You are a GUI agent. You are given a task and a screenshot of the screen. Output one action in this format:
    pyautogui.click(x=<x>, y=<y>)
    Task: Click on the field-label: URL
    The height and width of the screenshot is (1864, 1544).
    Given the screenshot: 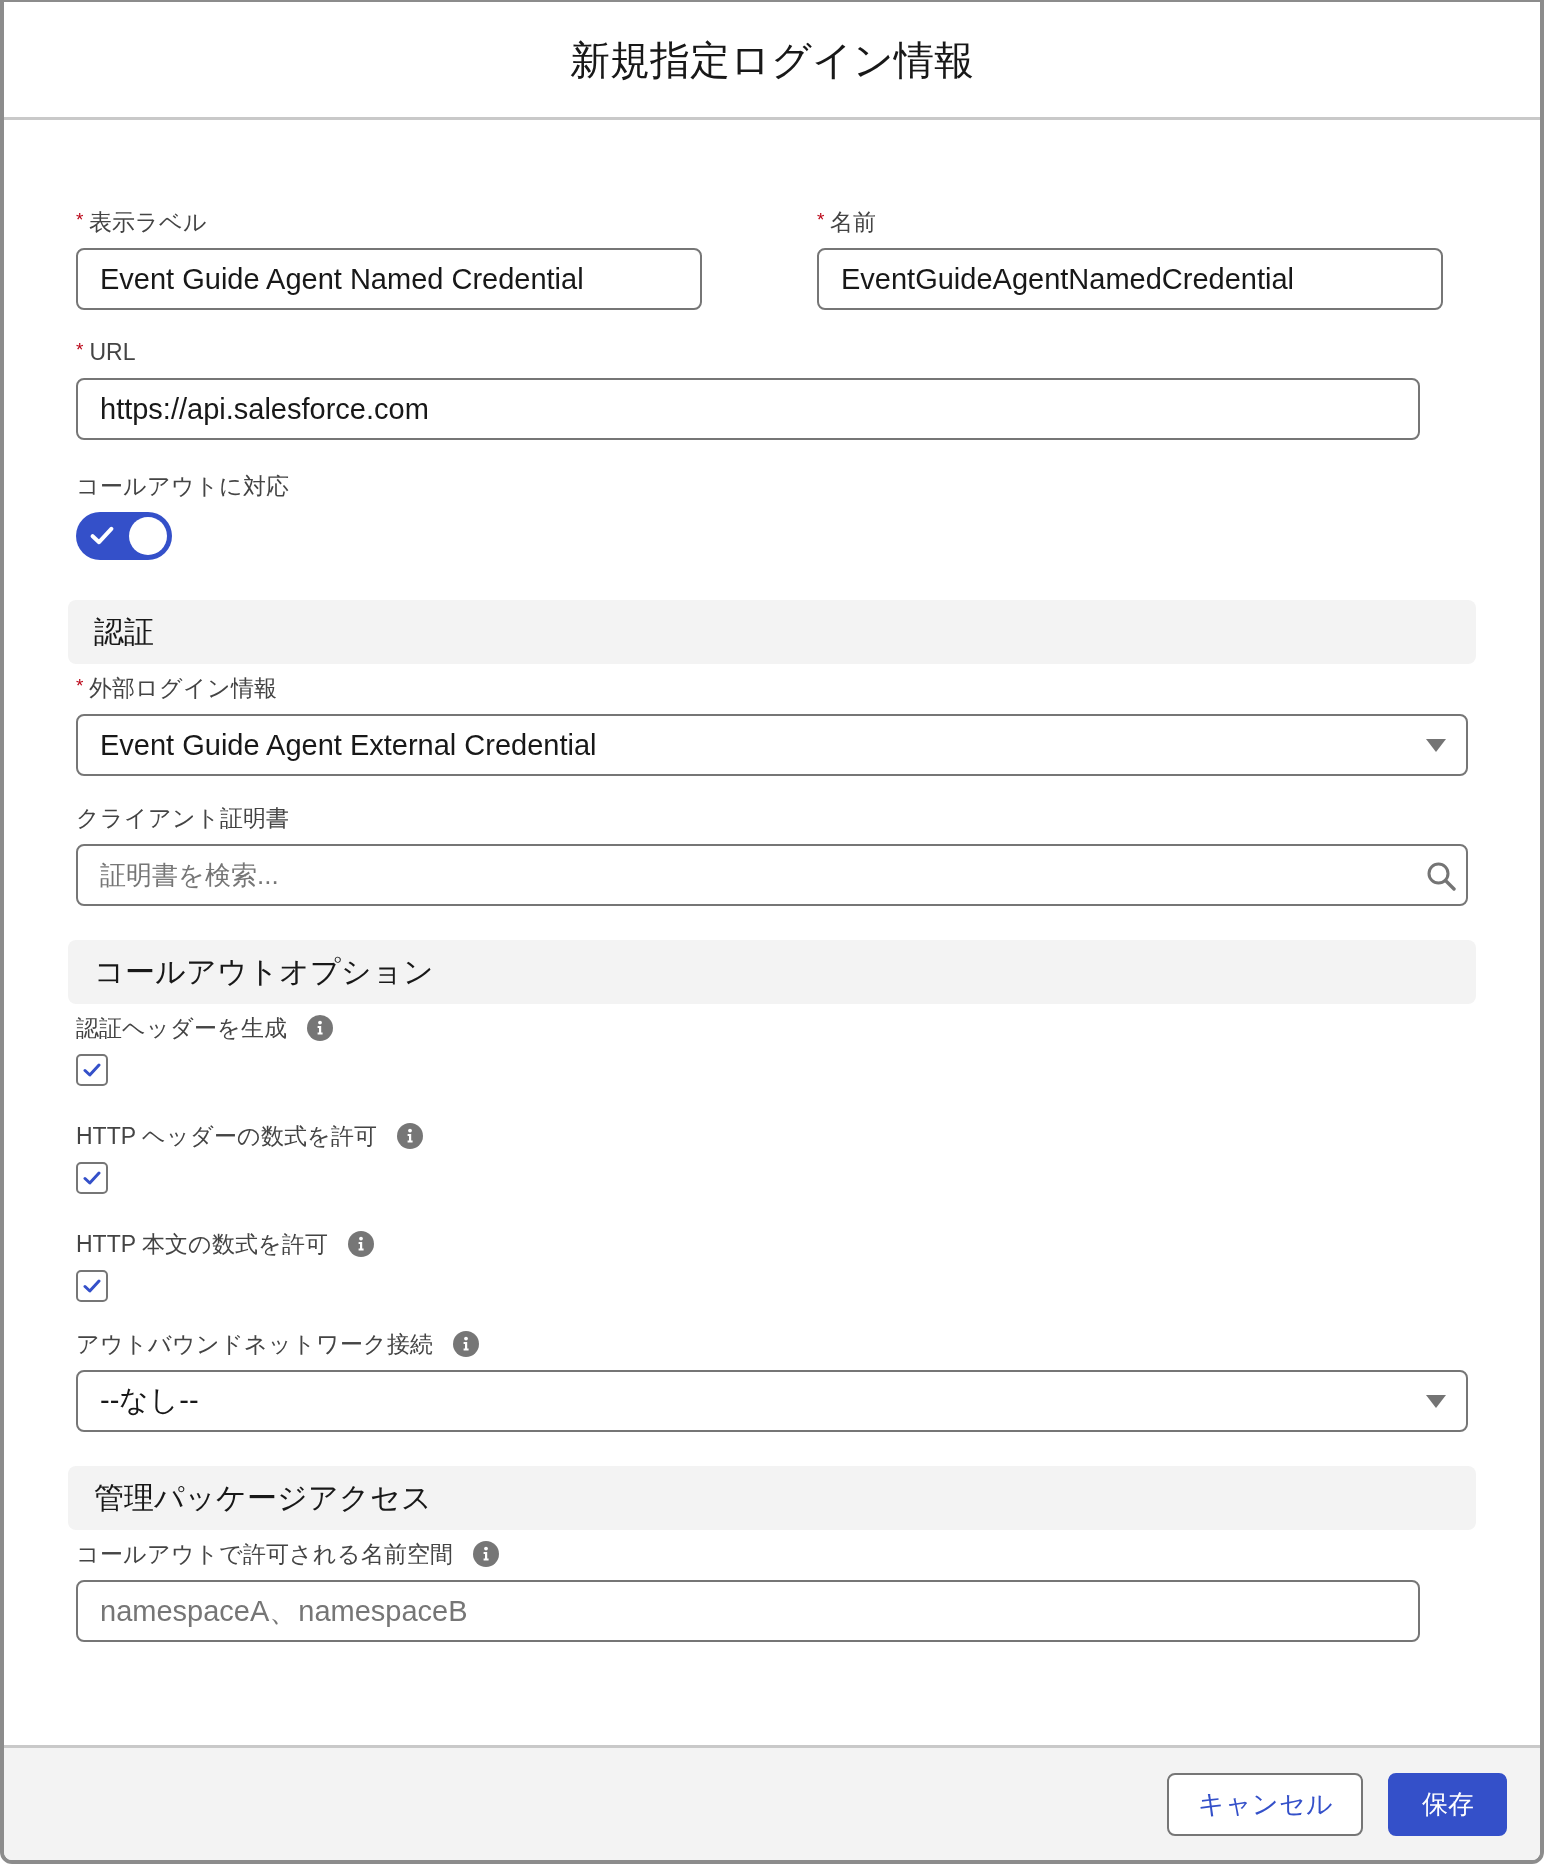 What is the action you would take?
    pyautogui.click(x=112, y=352)
    